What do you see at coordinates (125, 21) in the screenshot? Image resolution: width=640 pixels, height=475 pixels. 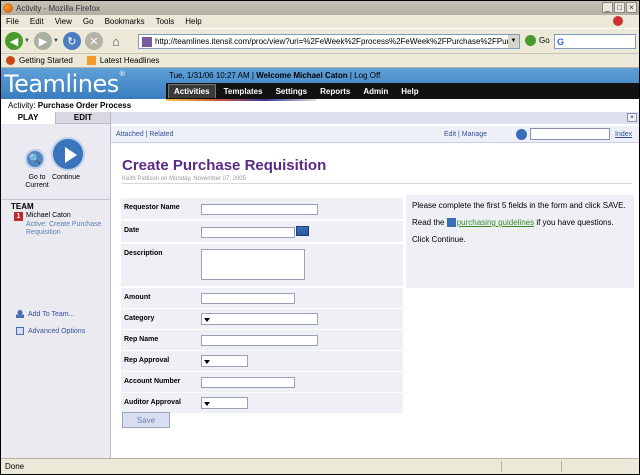 I see `menu-bookmarks: Bookmarks` at bounding box center [125, 21].